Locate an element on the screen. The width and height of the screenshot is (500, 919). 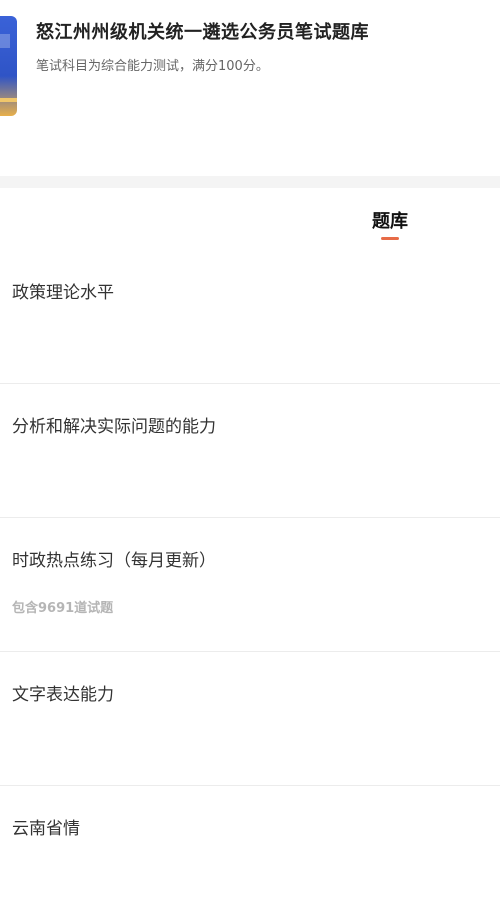
active-tab-indicator is located at coordinates (390, 238).